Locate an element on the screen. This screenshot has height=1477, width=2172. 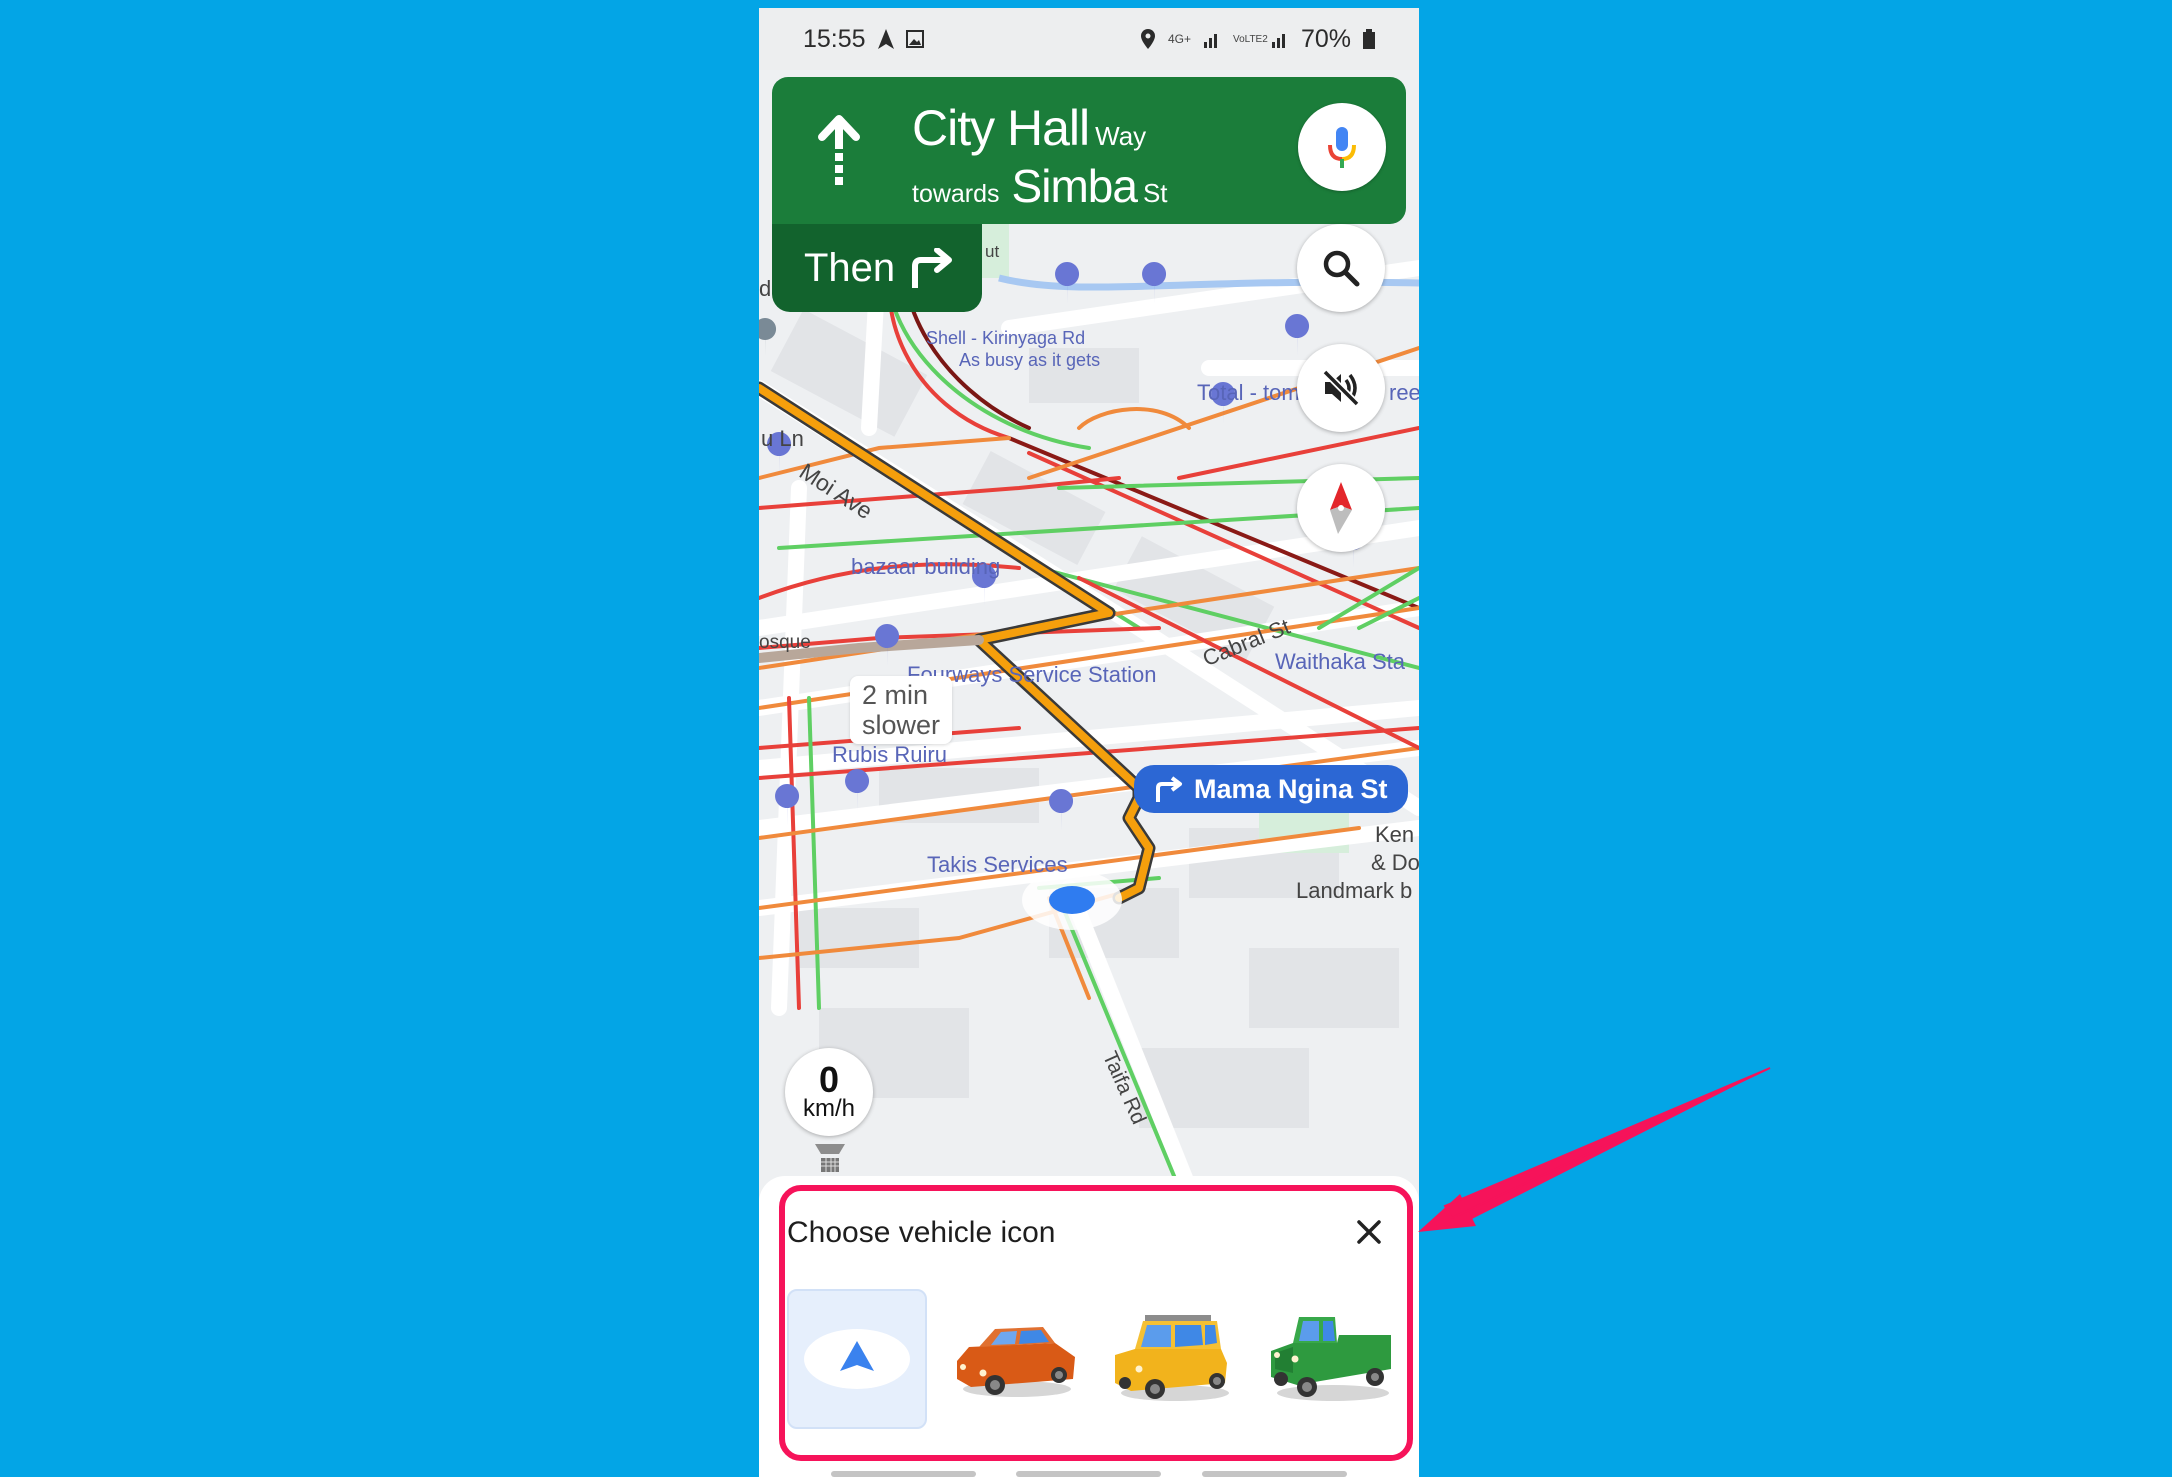
microphone-icon is located at coordinates (1342, 147).